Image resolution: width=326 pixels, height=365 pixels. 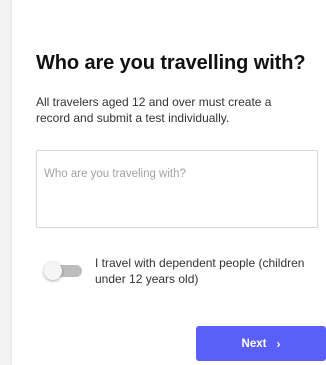 What do you see at coordinates (254, 343) in the screenshot?
I see `next-button-label: Next` at bounding box center [254, 343].